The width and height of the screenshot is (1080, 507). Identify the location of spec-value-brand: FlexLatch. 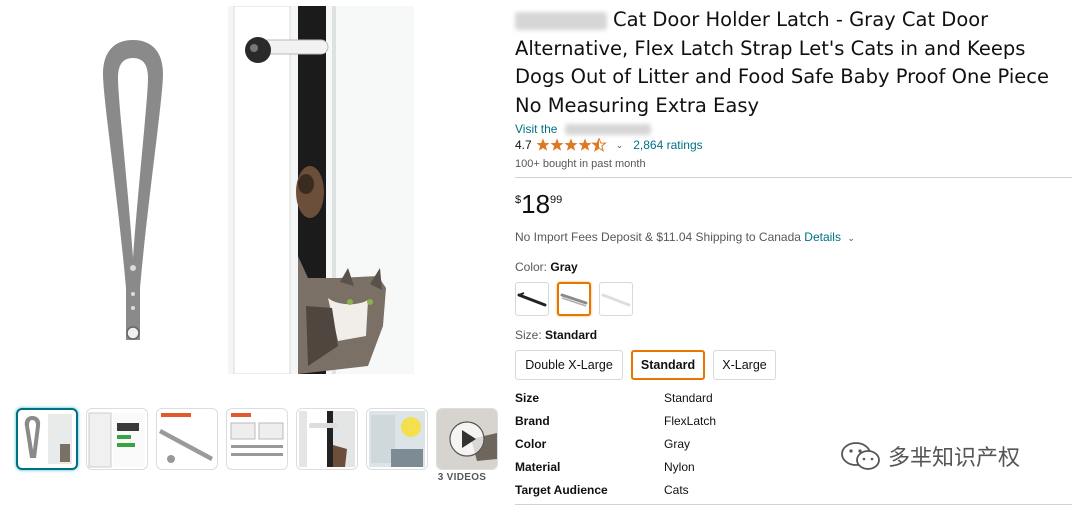
(690, 421).